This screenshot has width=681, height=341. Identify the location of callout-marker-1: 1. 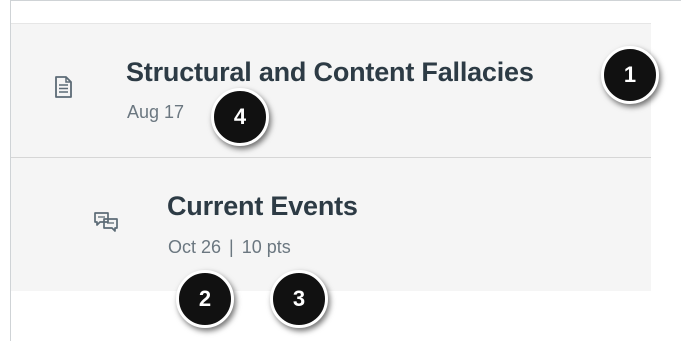
(630, 75).